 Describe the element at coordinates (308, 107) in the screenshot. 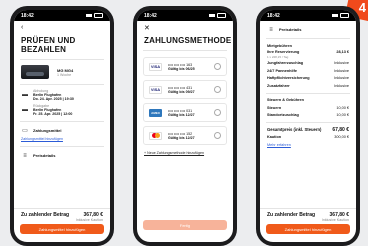

I see `price-line: Steuern 10,00 €` at that location.